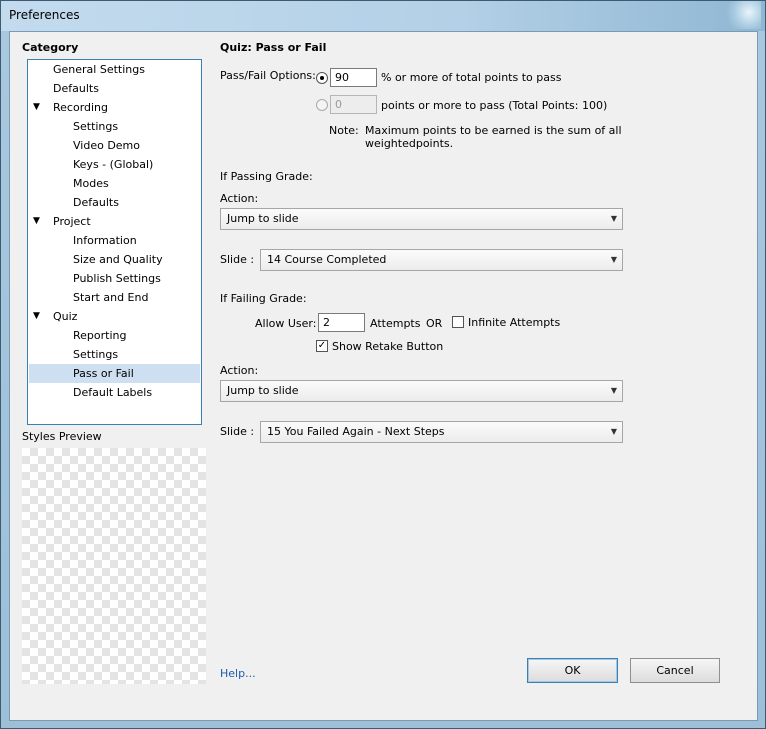  What do you see at coordinates (50, 47) in the screenshot?
I see `category-heading: Category` at bounding box center [50, 47].